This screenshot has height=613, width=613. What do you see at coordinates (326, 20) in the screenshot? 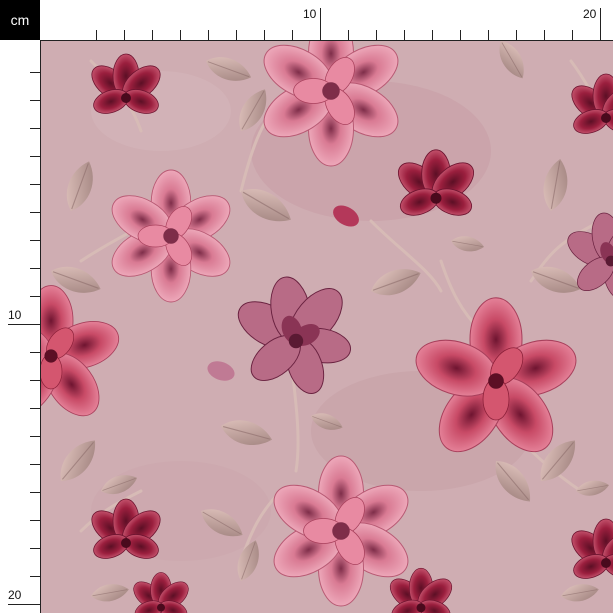
I see `ruler-top: 10 20` at bounding box center [326, 20].